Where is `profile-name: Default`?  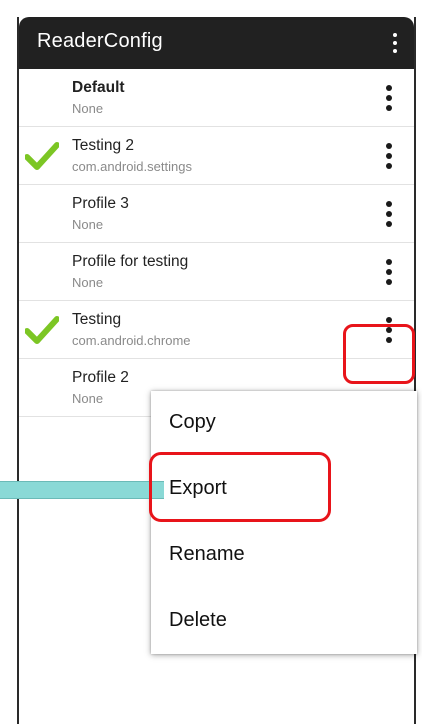 profile-name: Default is located at coordinates (98, 87).